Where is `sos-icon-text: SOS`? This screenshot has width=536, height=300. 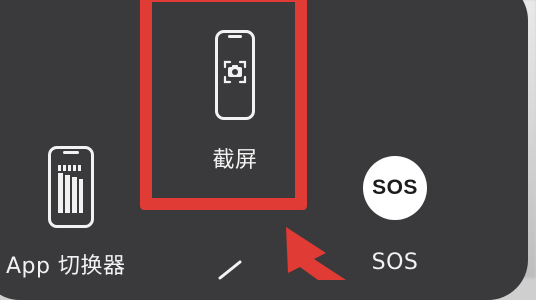 sos-icon-text: SOS is located at coordinates (395, 187).